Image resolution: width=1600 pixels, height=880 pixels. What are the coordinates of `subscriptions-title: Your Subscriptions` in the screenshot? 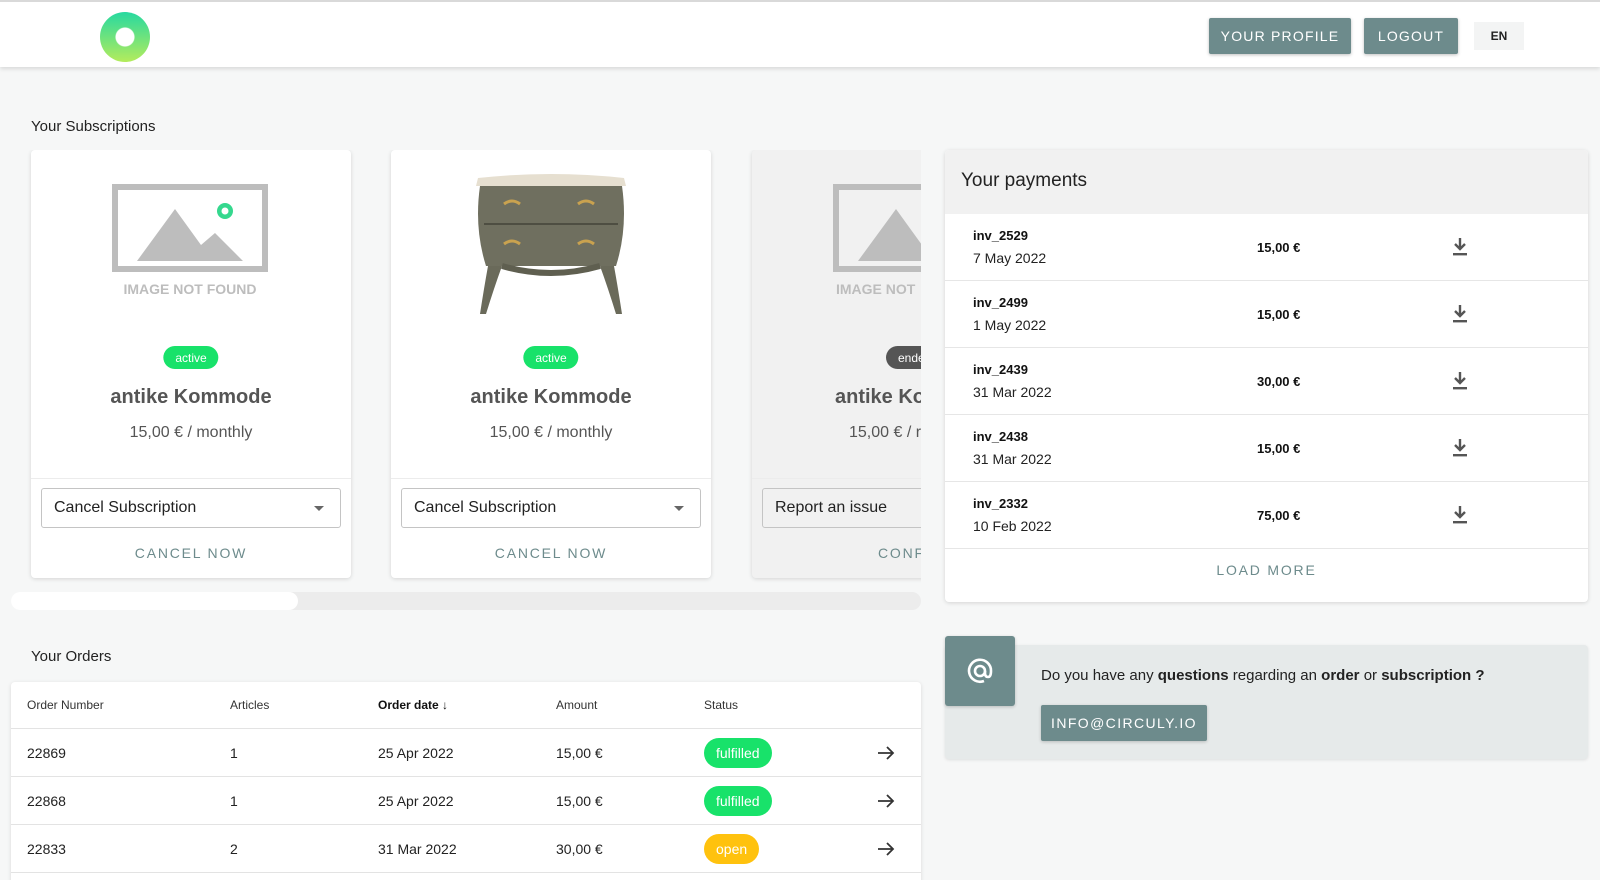 It's located at (93, 126).